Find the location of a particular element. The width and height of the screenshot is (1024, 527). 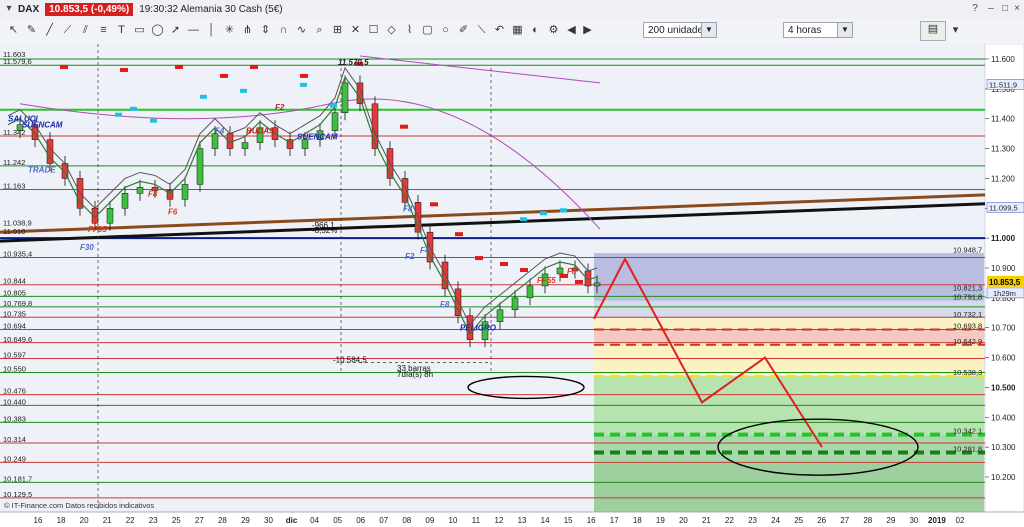

left-level-label: 10.597 is located at coordinates (14, 354).